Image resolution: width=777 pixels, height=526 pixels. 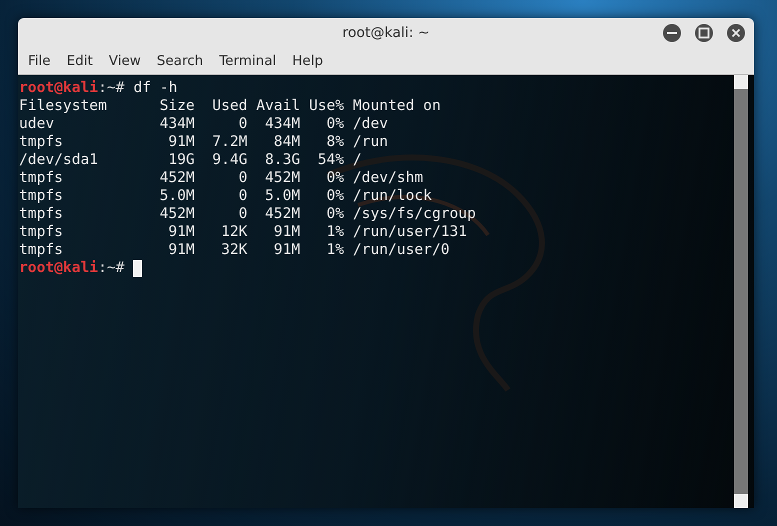 I want to click on output-line: /dev/sda1 19G 9.4G 8.3G 54% /, so click(x=191, y=160).